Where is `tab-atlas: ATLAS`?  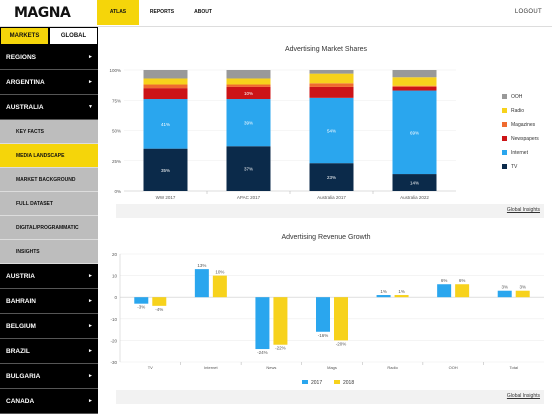 tab-atlas: ATLAS is located at coordinates (118, 12).